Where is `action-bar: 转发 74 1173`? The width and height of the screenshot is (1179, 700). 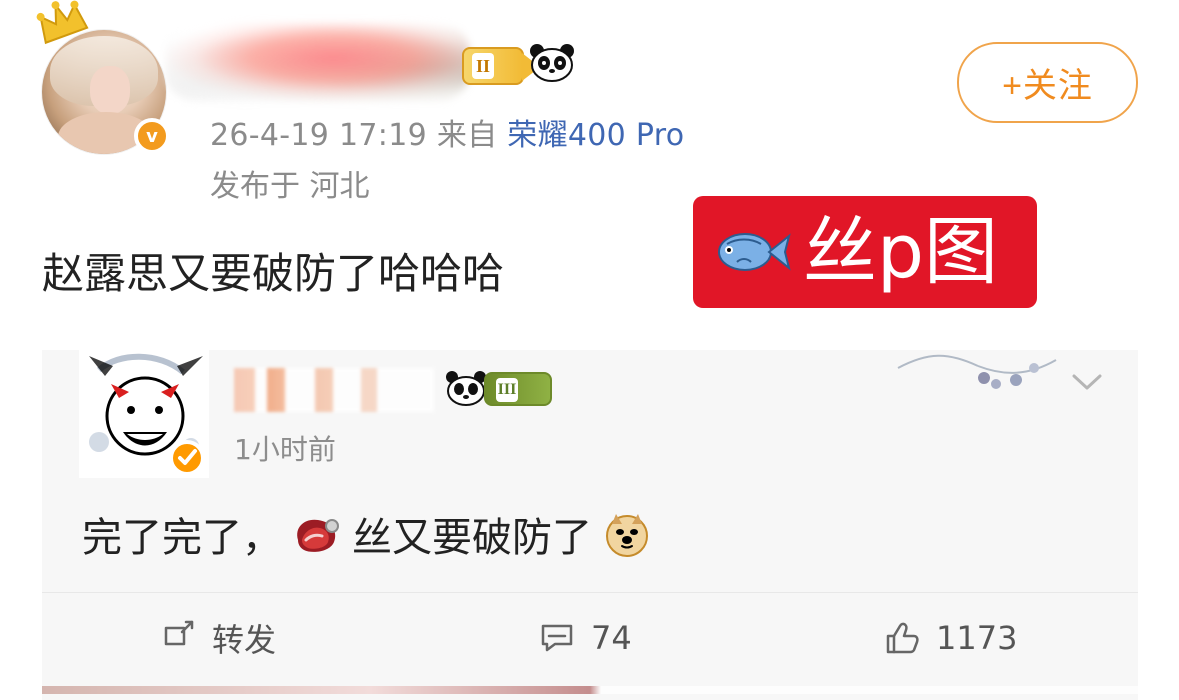
action-bar: 转发 74 1173 is located at coordinates (590, 639).